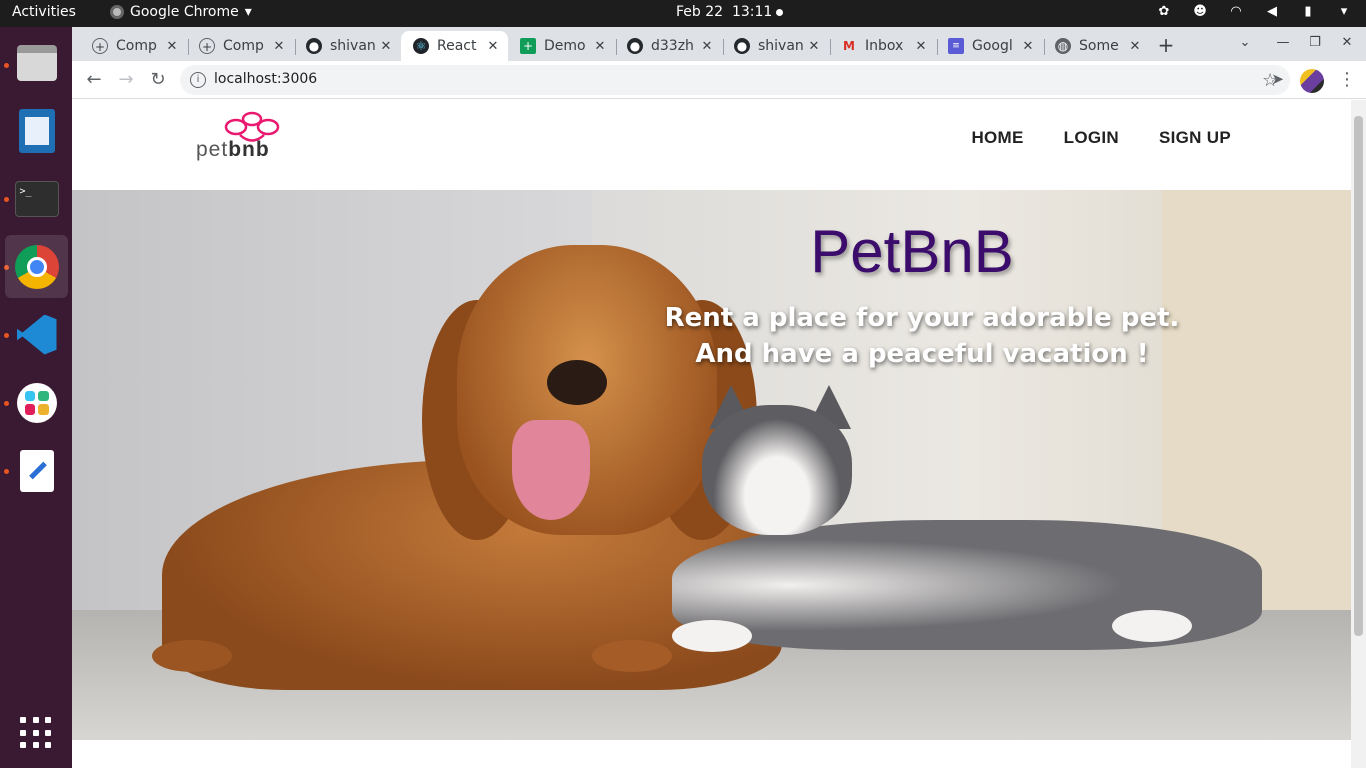  What do you see at coordinates (36, 198) in the screenshot?
I see `terminal-icon: >_` at bounding box center [36, 198].